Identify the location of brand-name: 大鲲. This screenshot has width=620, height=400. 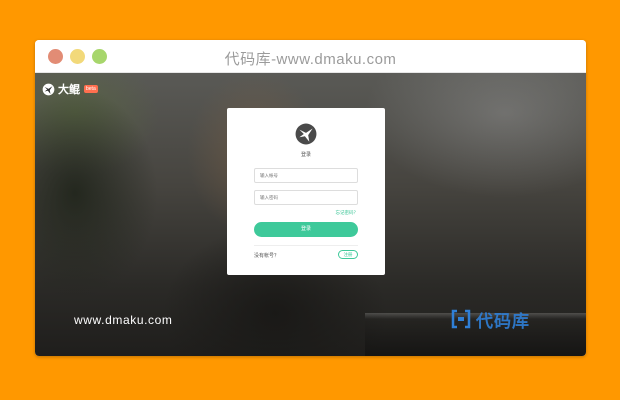
(69, 90).